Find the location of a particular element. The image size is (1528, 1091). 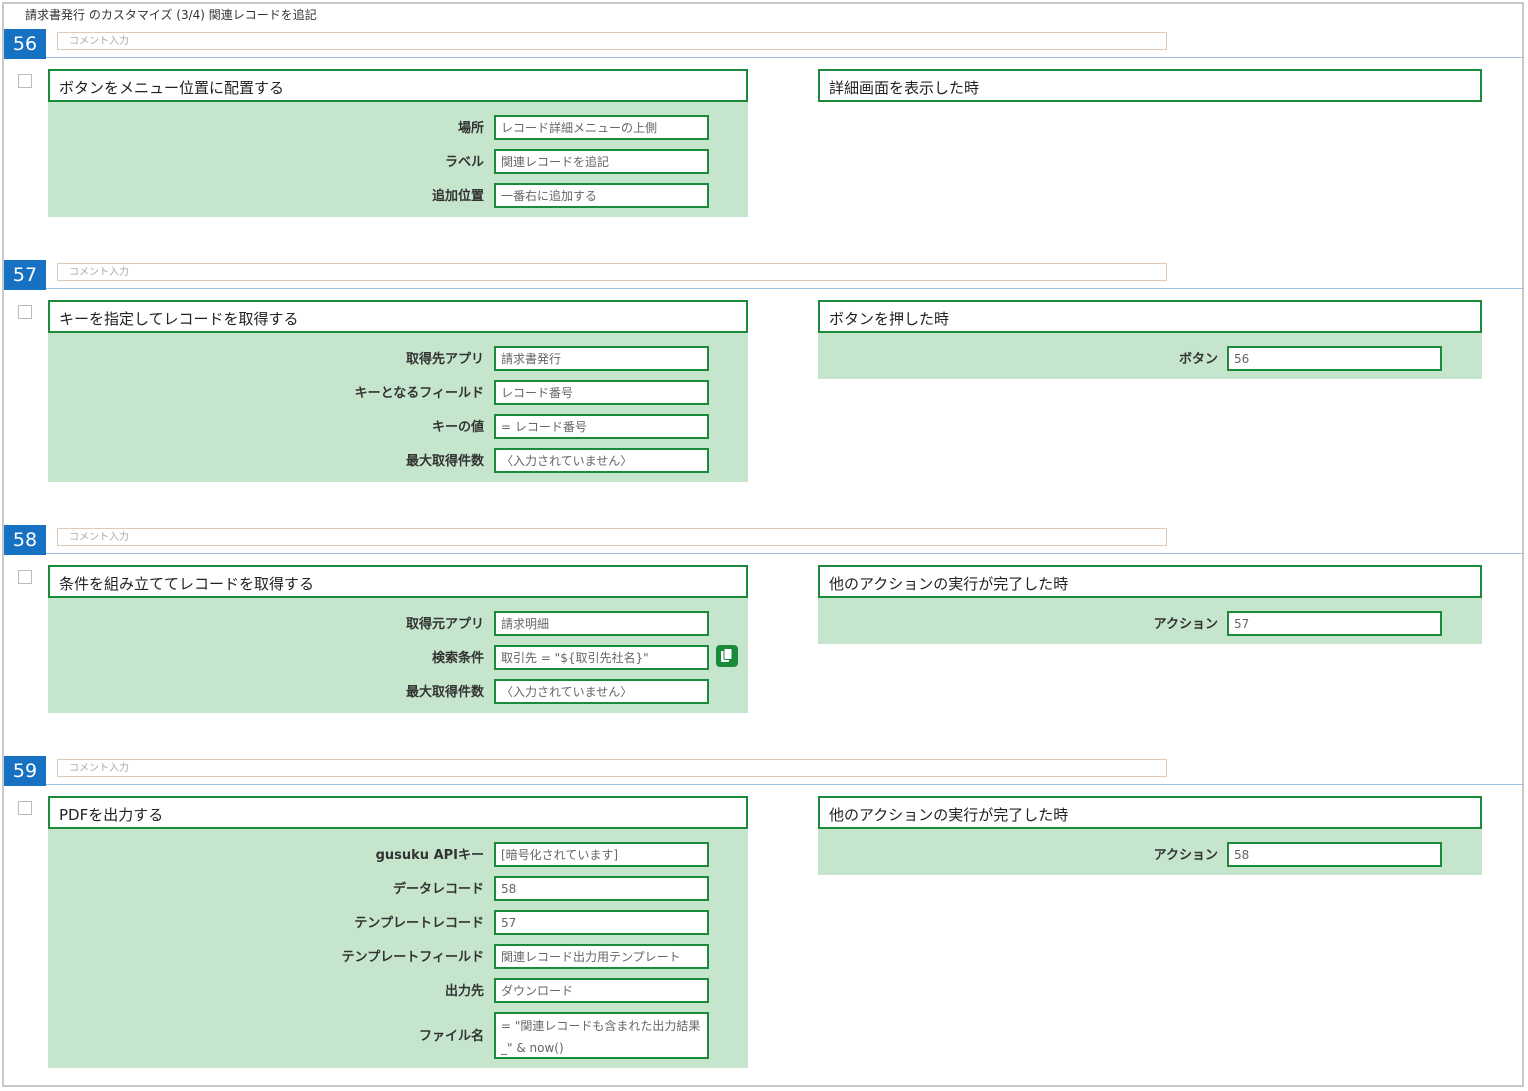

field-label: 出力先 is located at coordinates (464, 991).